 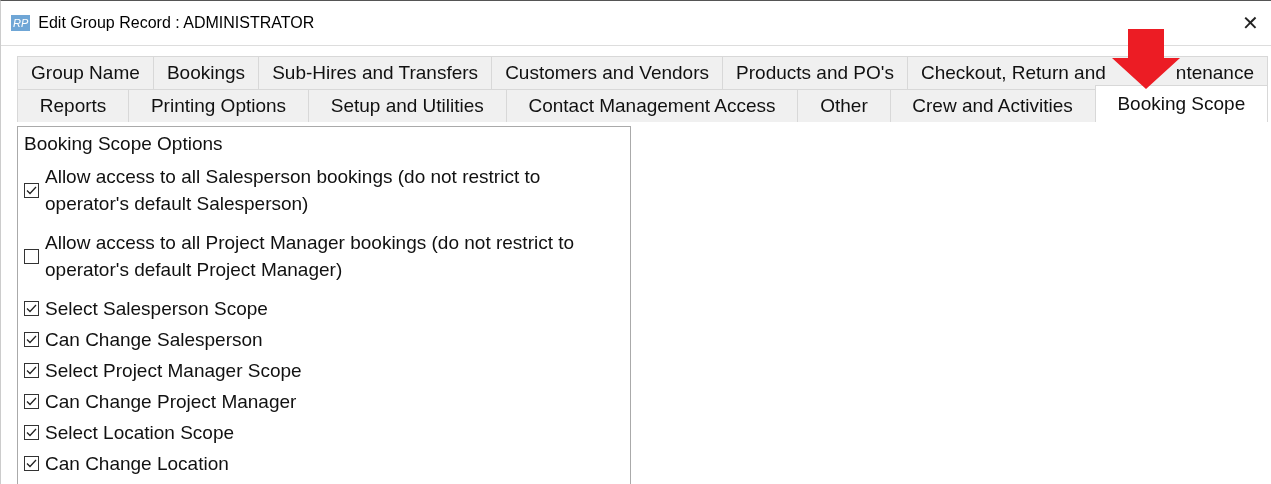 What do you see at coordinates (154, 340) in the screenshot?
I see `option-label: Can Change Salesperson` at bounding box center [154, 340].